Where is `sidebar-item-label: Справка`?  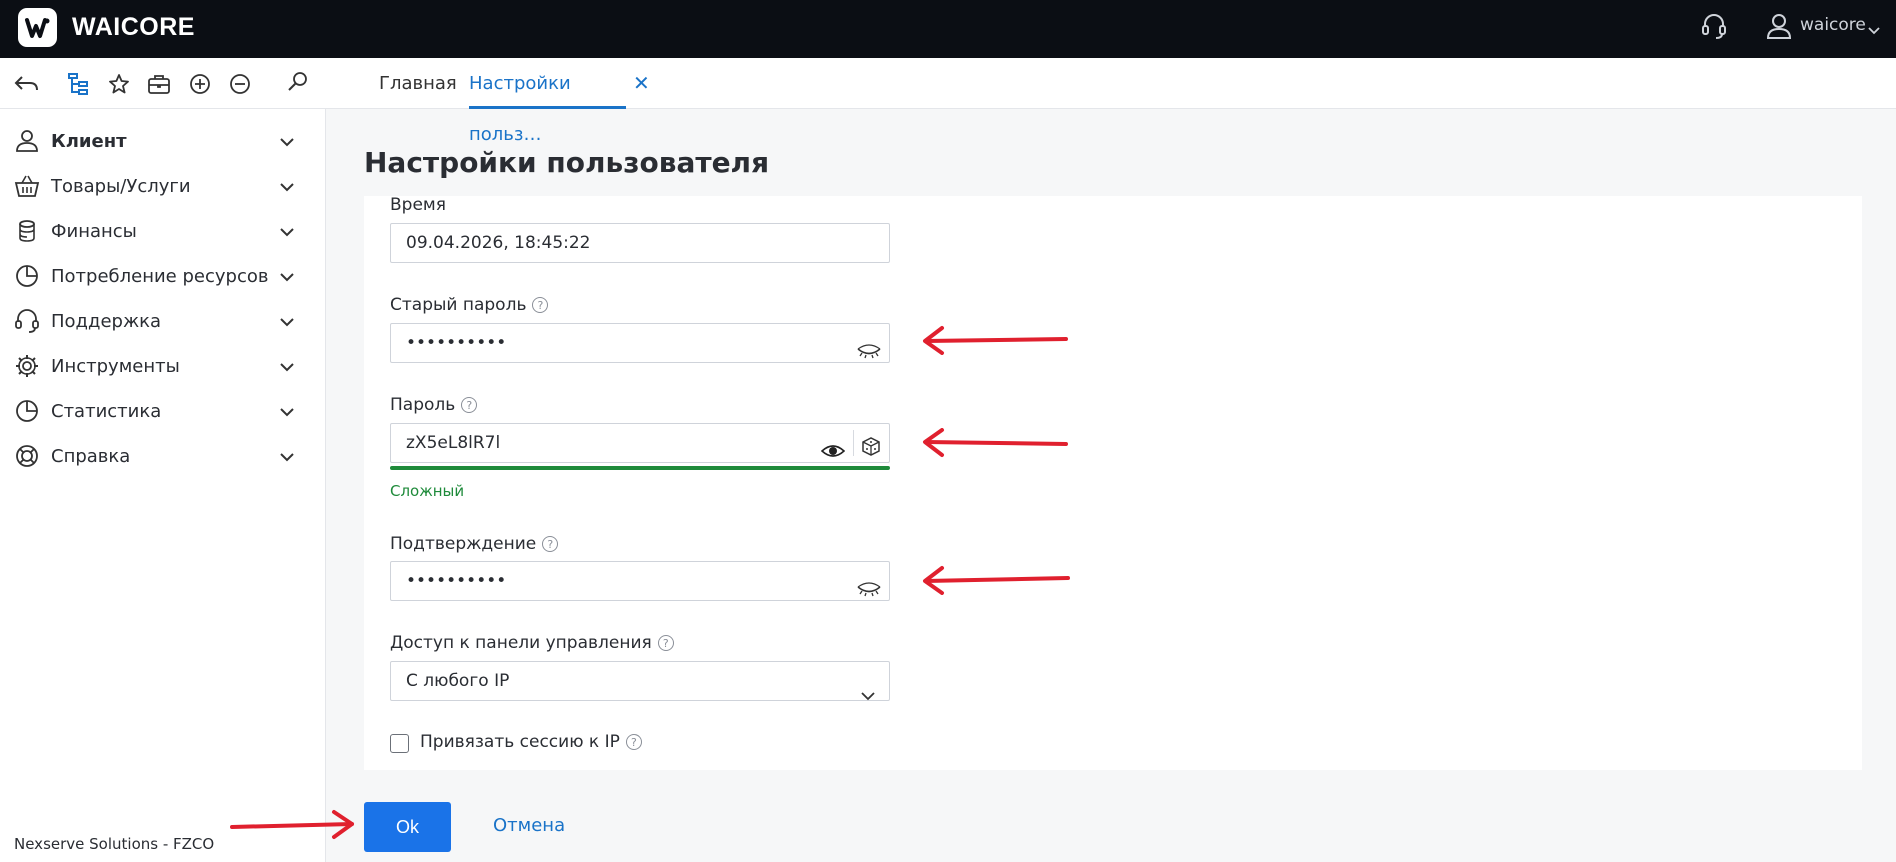
sidebar-item-label: Справка is located at coordinates (91, 456).